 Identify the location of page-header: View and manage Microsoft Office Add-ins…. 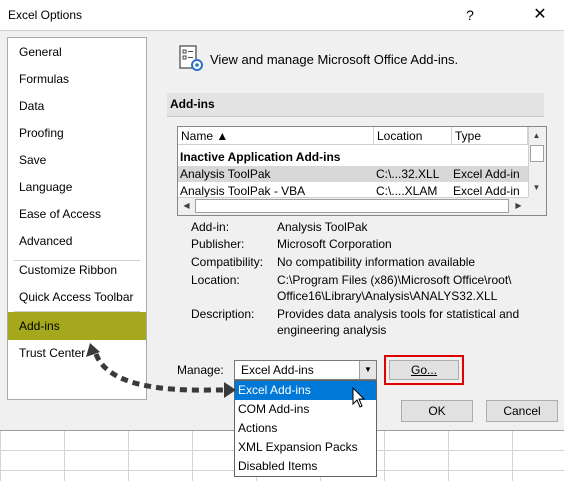
(334, 59).